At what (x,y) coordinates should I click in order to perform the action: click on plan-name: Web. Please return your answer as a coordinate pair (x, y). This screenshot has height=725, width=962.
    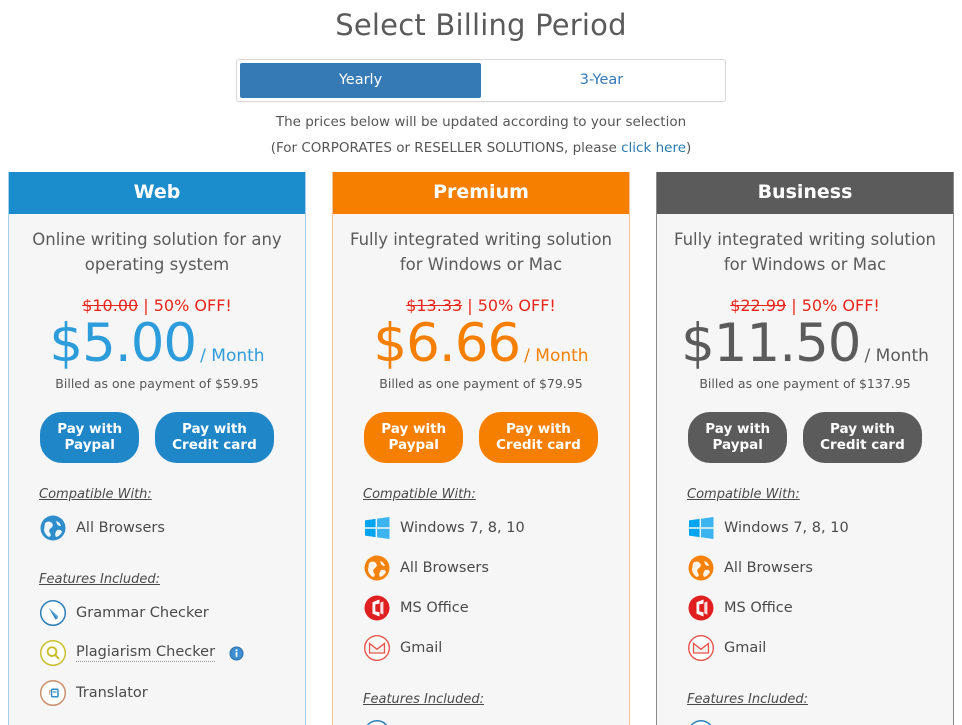
    Looking at the image, I should click on (157, 193).